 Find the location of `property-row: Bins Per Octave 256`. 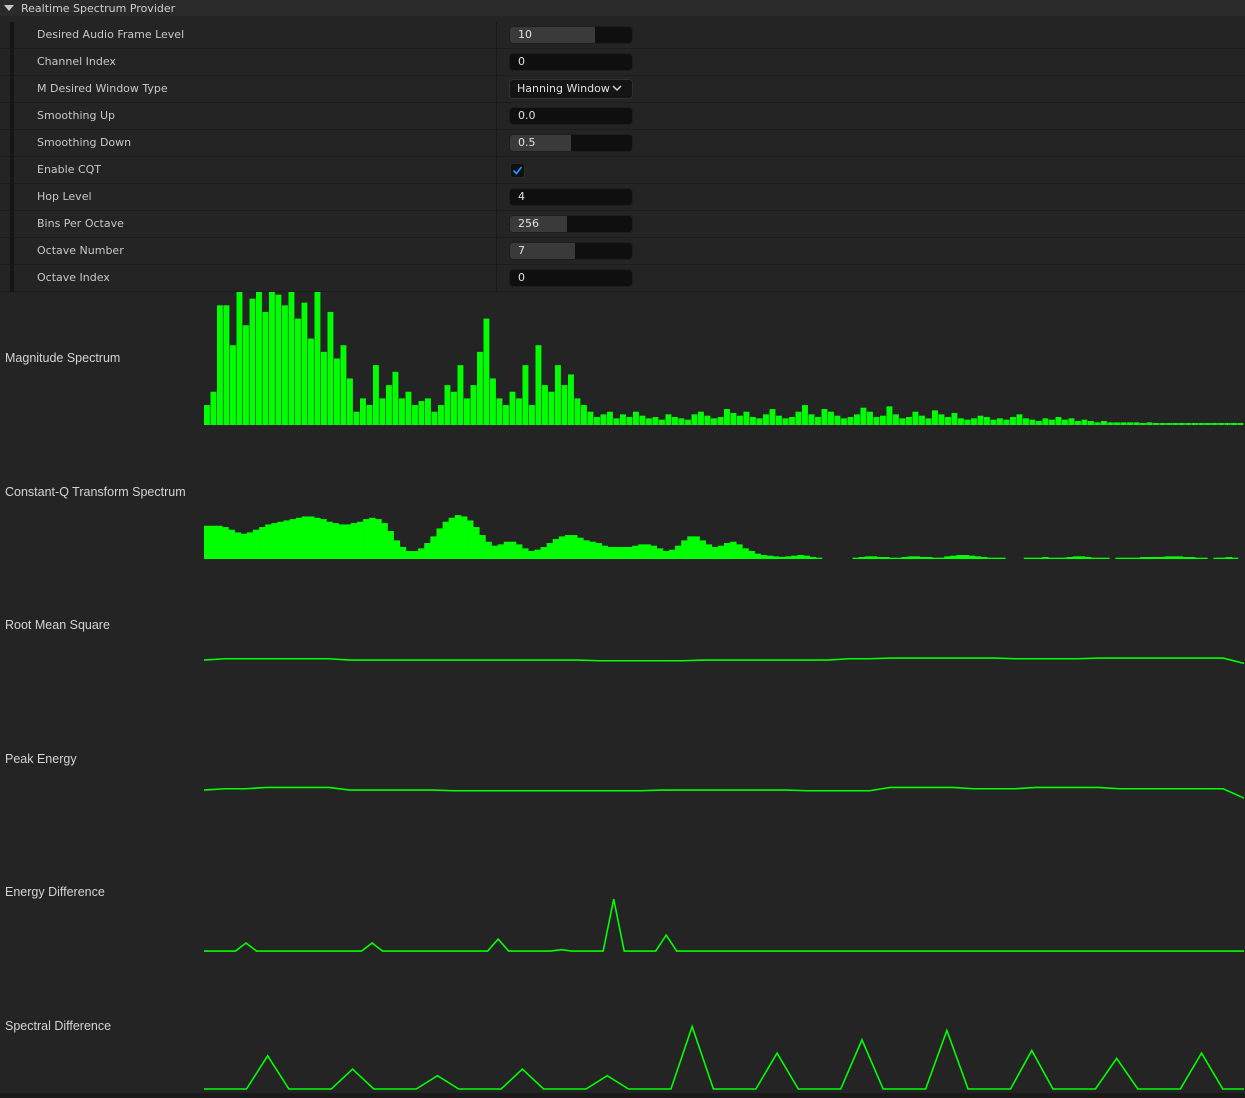

property-row: Bins Per Octave 256 is located at coordinates (622, 224).